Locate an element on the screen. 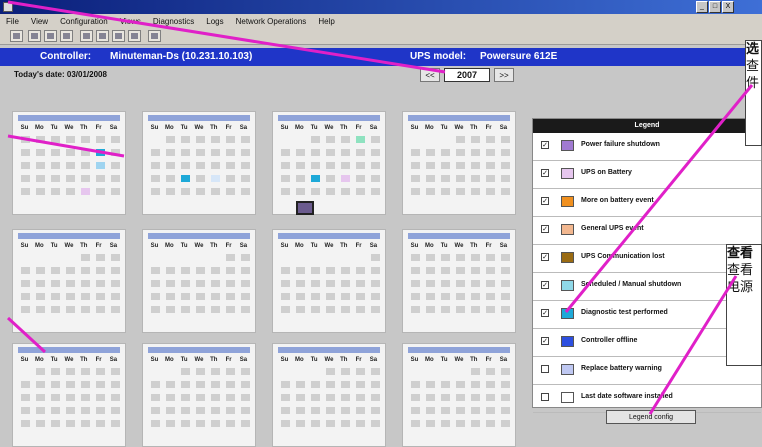 The width and height of the screenshot is (762, 447). legend-checkbox is located at coordinates (545, 369).